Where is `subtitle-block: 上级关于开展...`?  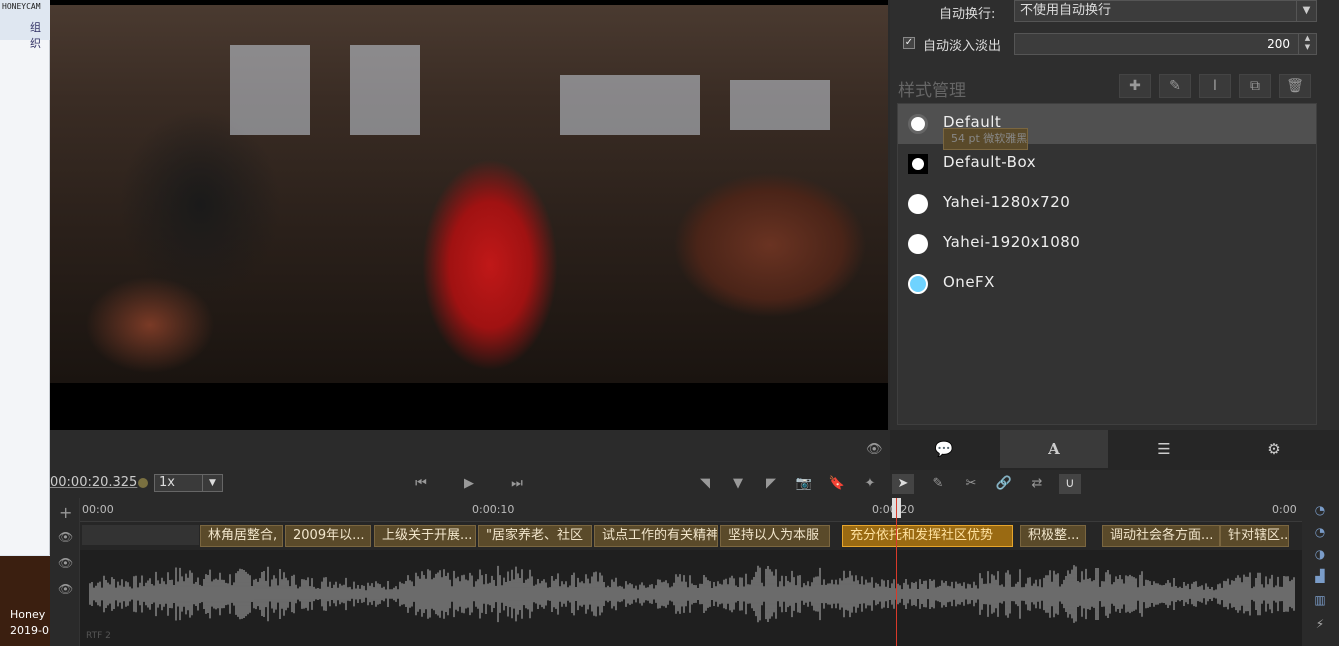 subtitle-block: 上级关于开展... is located at coordinates (425, 536).